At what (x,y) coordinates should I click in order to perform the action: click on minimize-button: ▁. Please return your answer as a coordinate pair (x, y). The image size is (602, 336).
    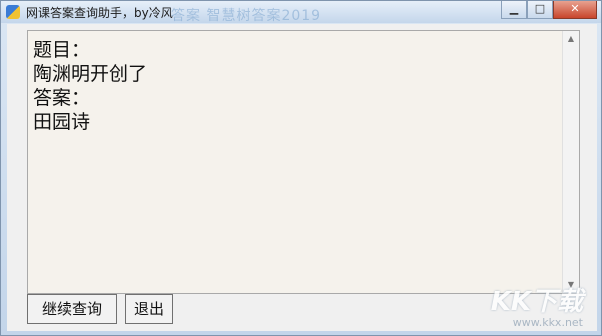
    Looking at the image, I should click on (514, 10).